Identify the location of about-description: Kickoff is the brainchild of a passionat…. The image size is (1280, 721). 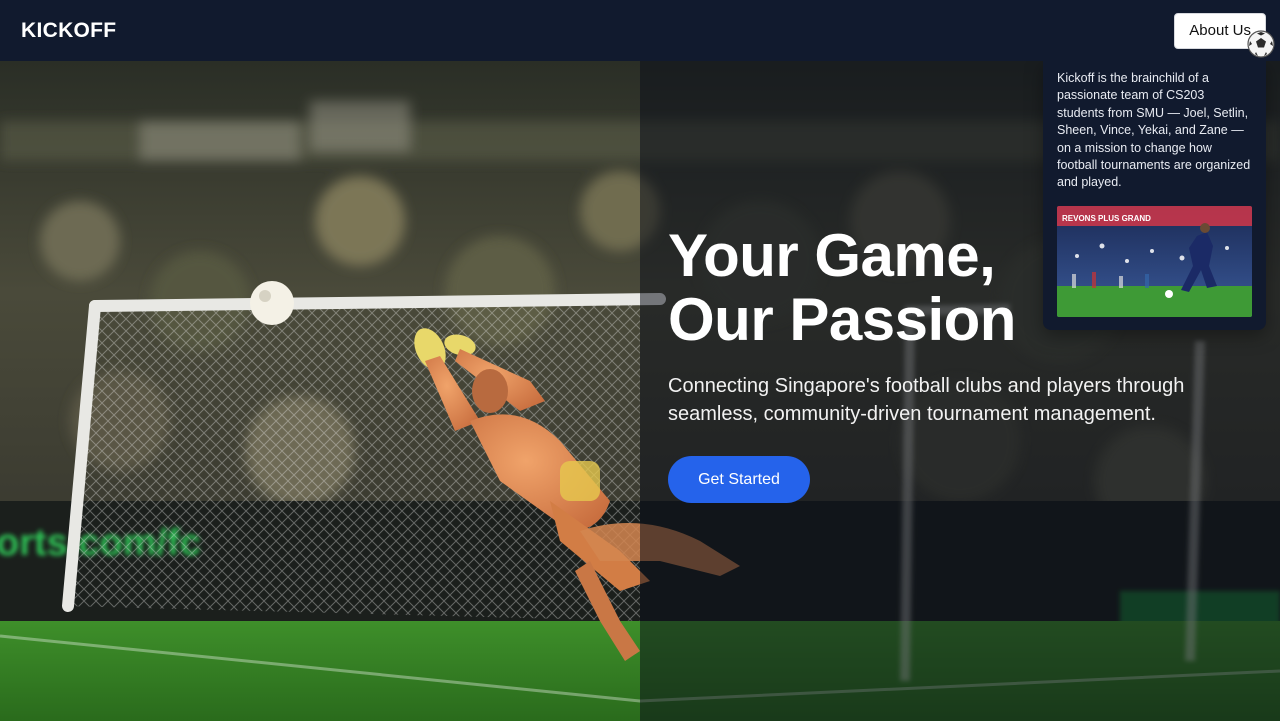
(1154, 130).